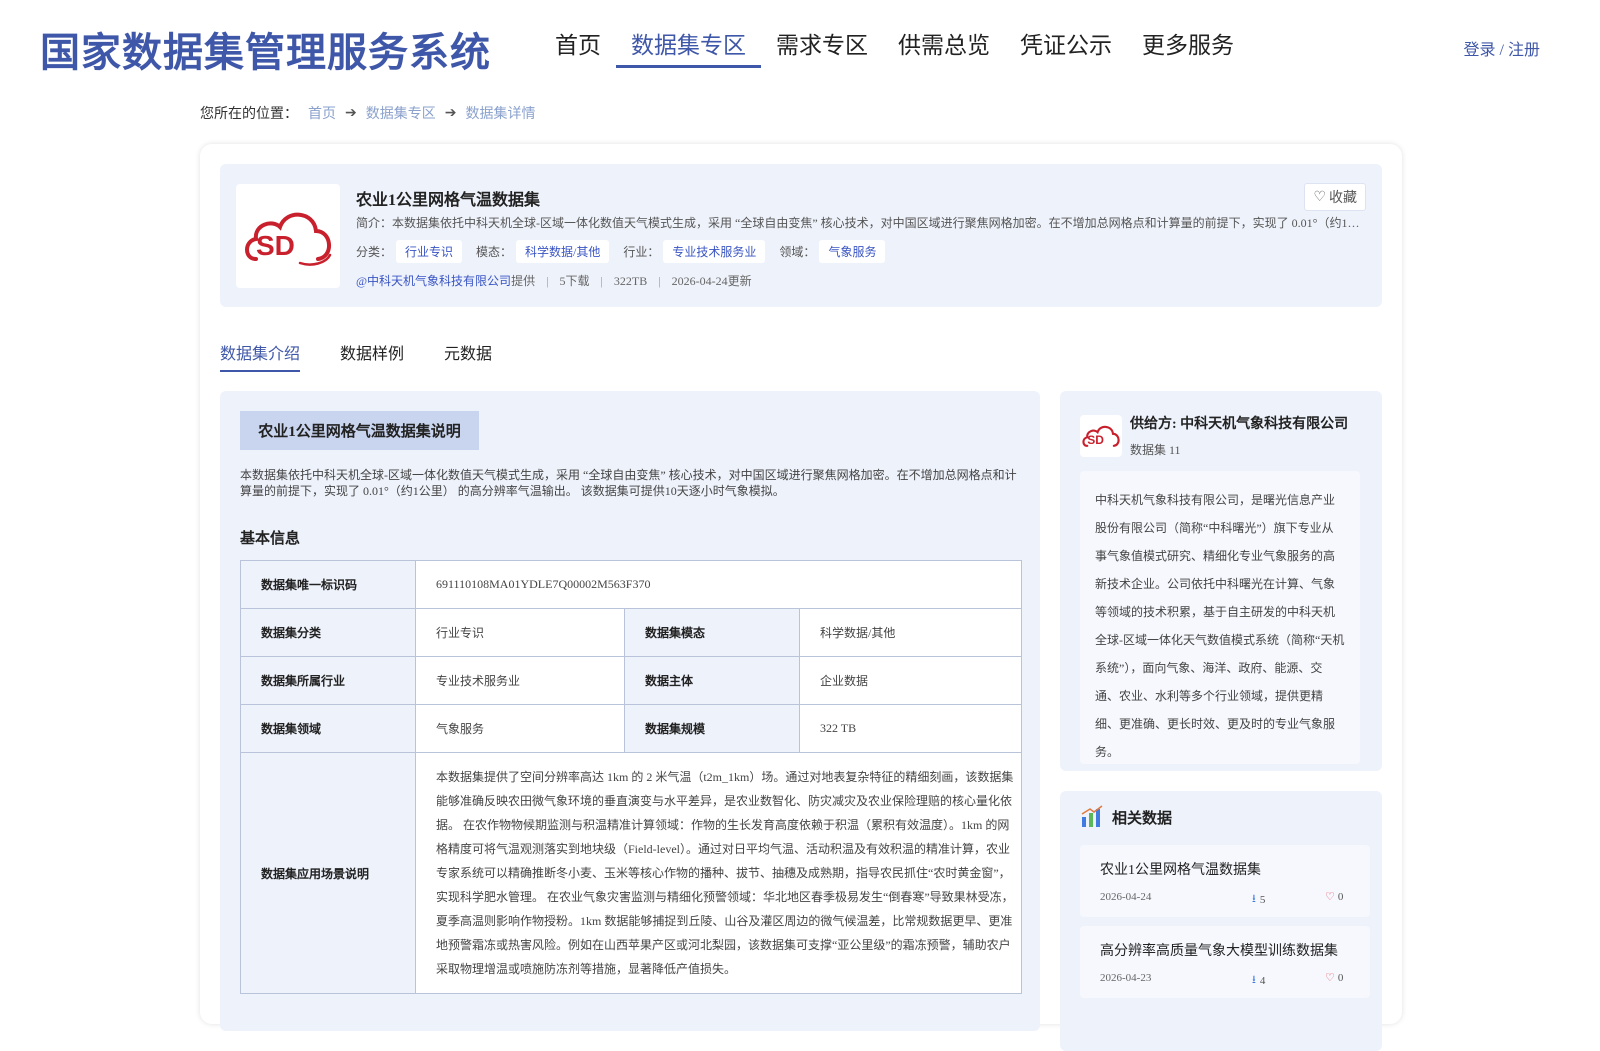 Image resolution: width=1600 pixels, height=1051 pixels. Describe the element at coordinates (714, 251) in the screenshot. I see `tag-industry: 专业技术服务业` at that location.